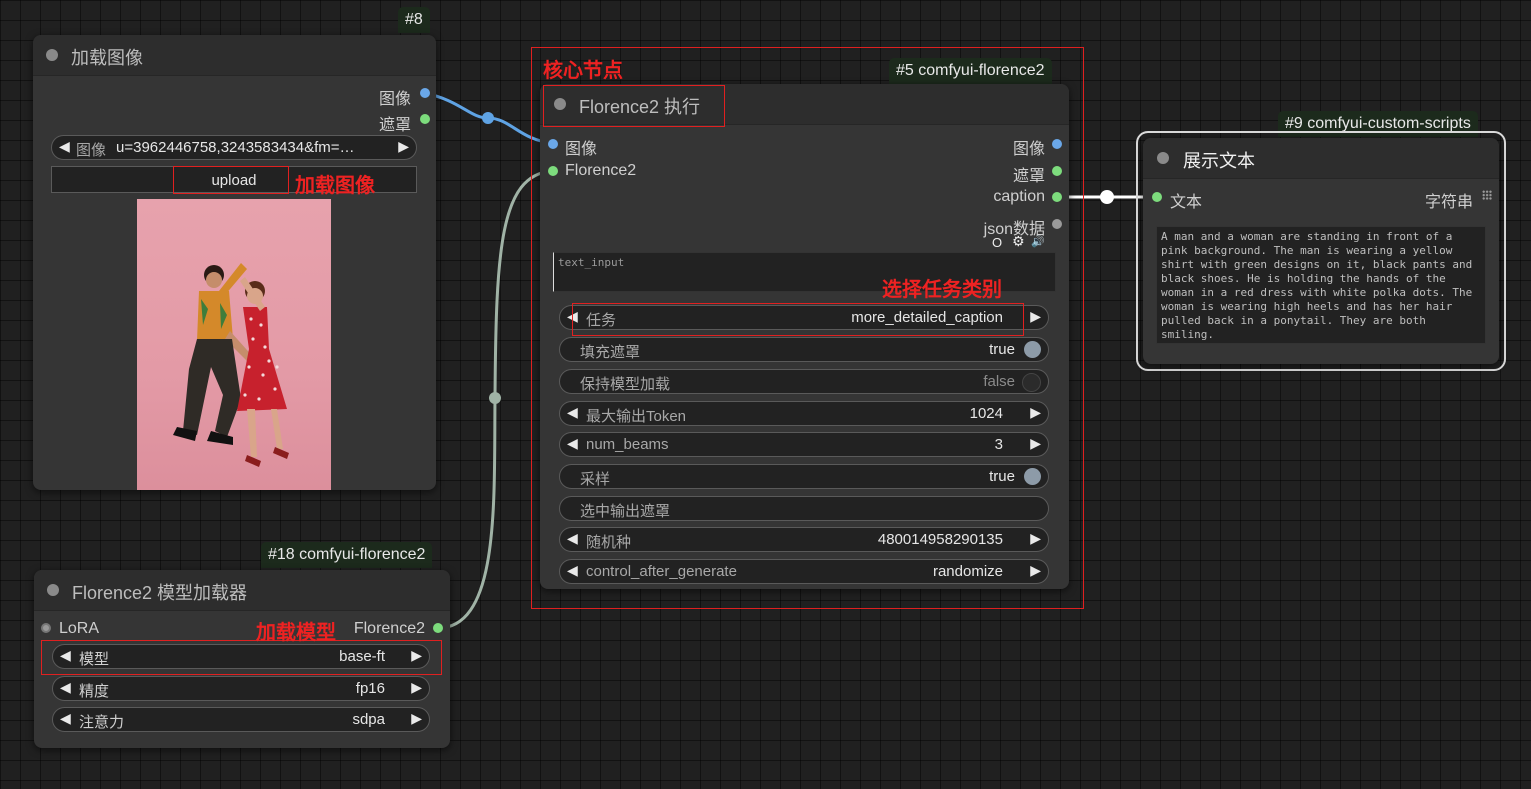 This screenshot has height=789, width=1531. I want to click on dancing-couple-photo, so click(231, 365).